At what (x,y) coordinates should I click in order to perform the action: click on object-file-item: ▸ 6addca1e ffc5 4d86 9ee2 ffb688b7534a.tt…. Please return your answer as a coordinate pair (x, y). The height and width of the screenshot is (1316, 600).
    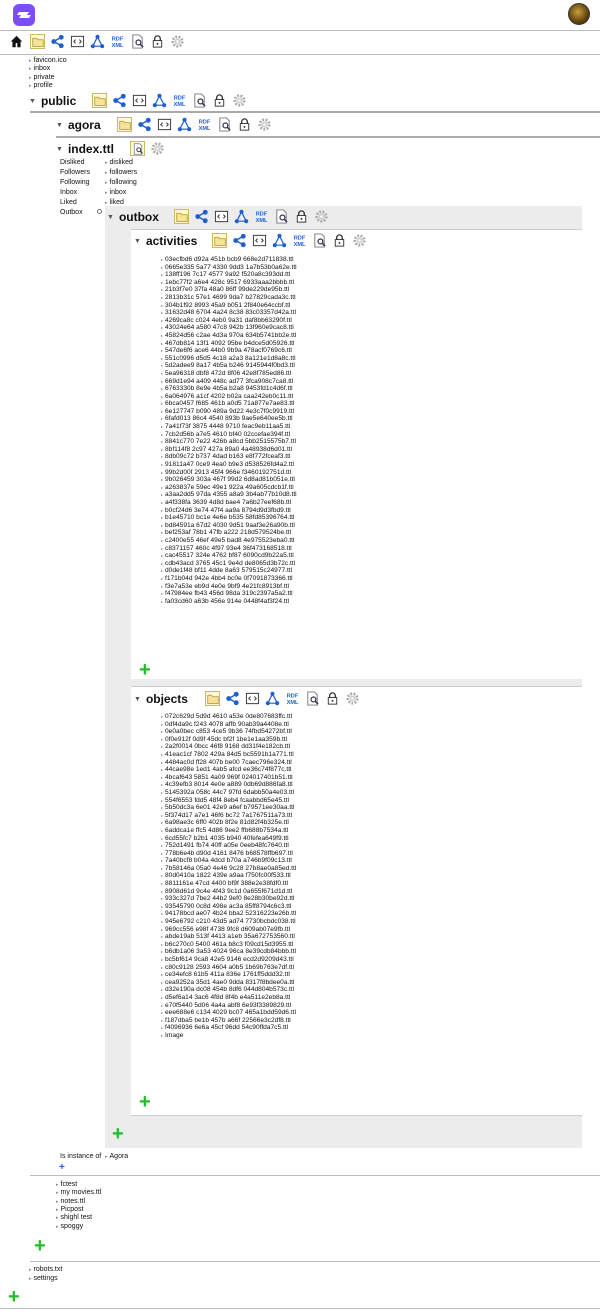
    Looking at the image, I should click on (228, 831).